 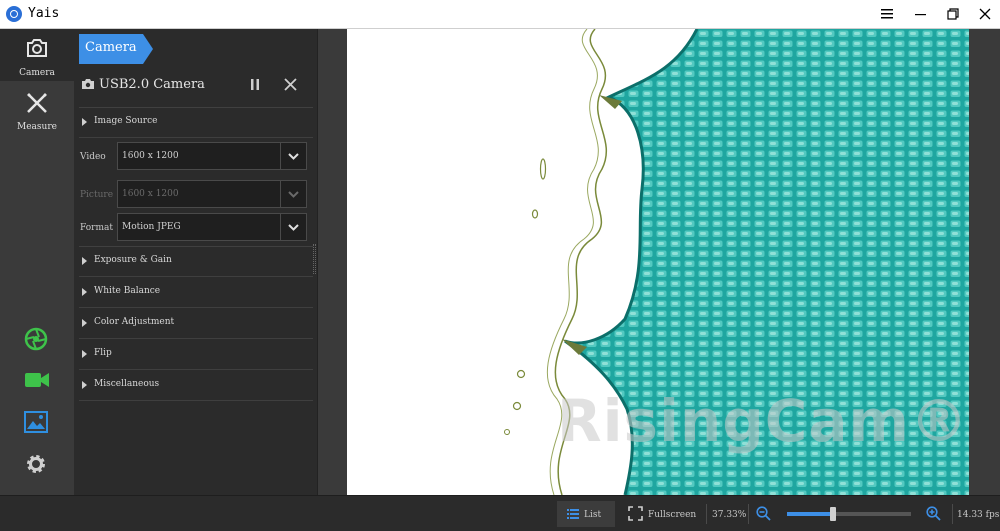 What do you see at coordinates (133, 260) in the screenshot?
I see `section-exposure-gain-label: Exposure & Gain` at bounding box center [133, 260].